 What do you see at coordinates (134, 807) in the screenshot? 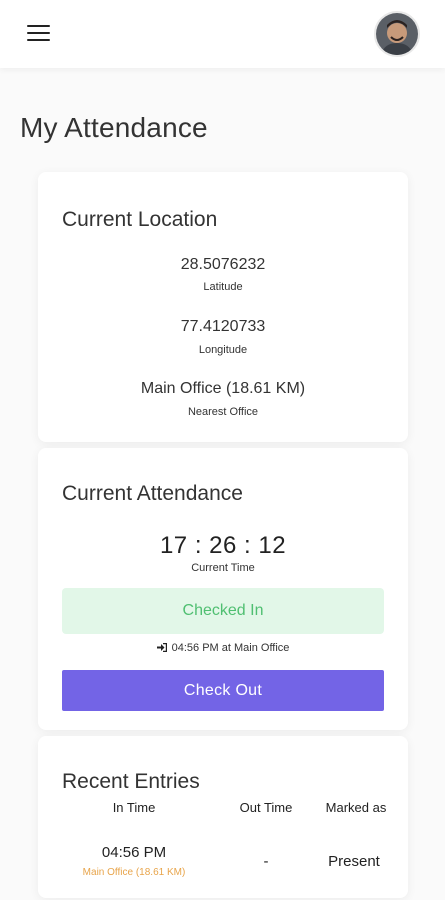
I see `column-header-in-time: In Time` at bounding box center [134, 807].